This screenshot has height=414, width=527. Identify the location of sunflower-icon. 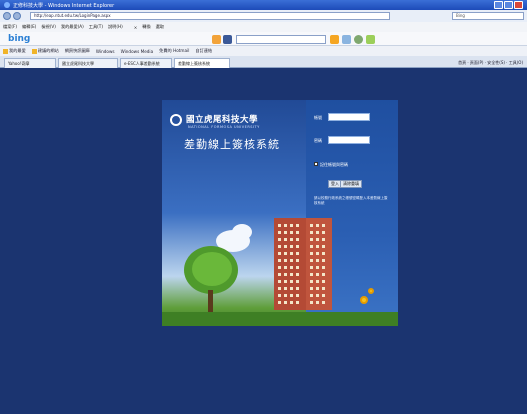
(364, 300).